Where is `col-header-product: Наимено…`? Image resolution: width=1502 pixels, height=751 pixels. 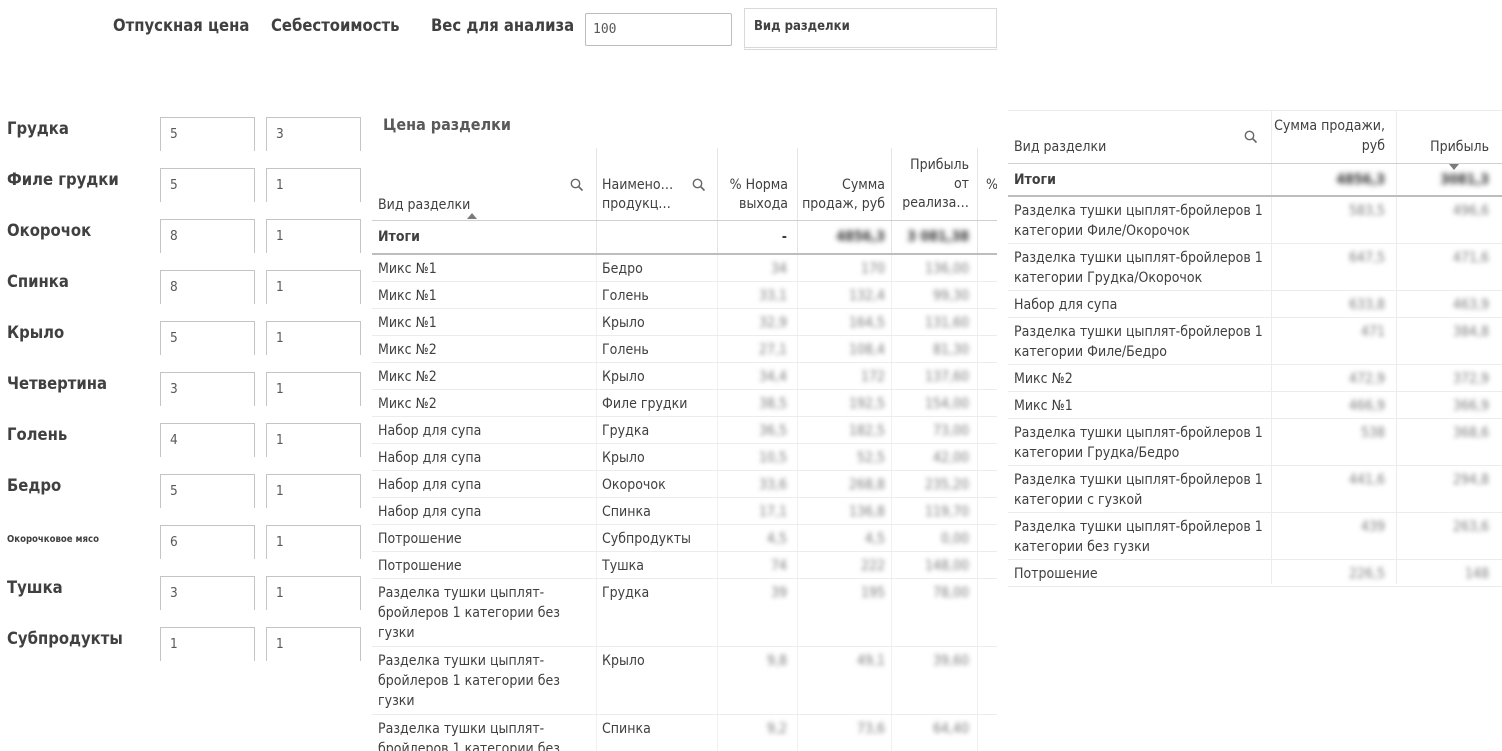 col-header-product: Наимено… is located at coordinates (637, 185).